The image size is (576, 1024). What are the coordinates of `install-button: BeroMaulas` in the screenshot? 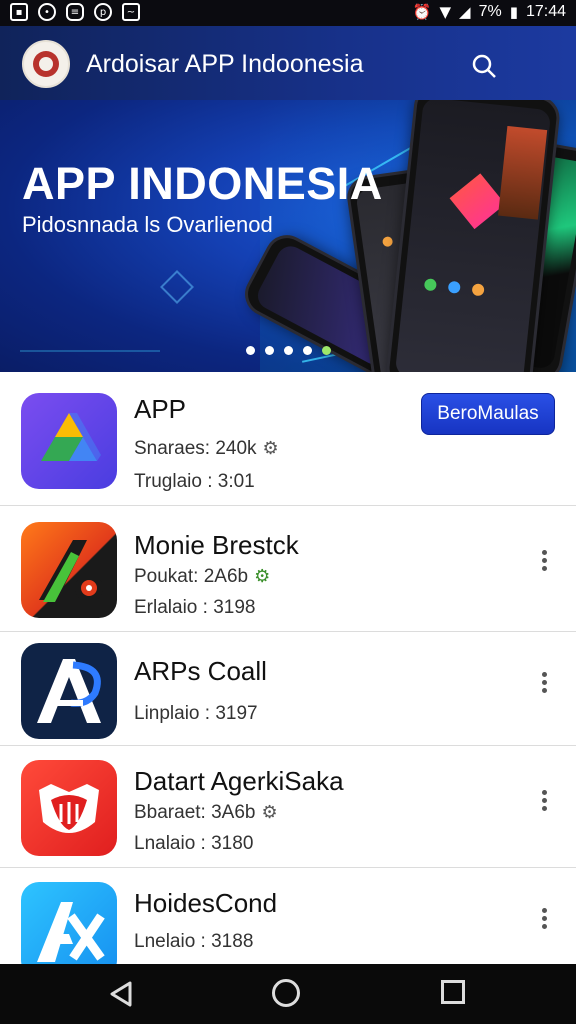 It's located at (488, 414).